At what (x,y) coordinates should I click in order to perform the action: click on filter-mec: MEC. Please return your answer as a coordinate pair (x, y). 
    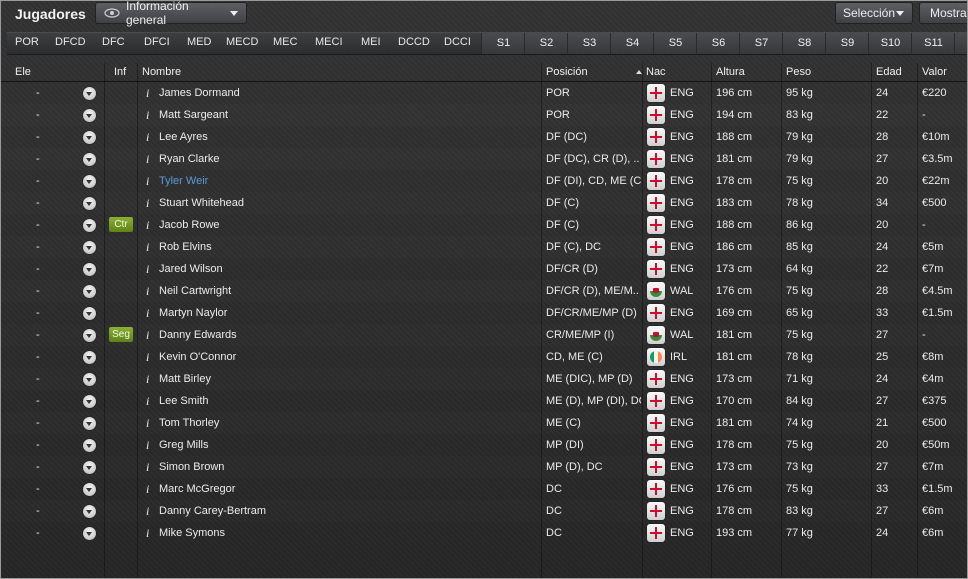
    Looking at the image, I should click on (285, 42).